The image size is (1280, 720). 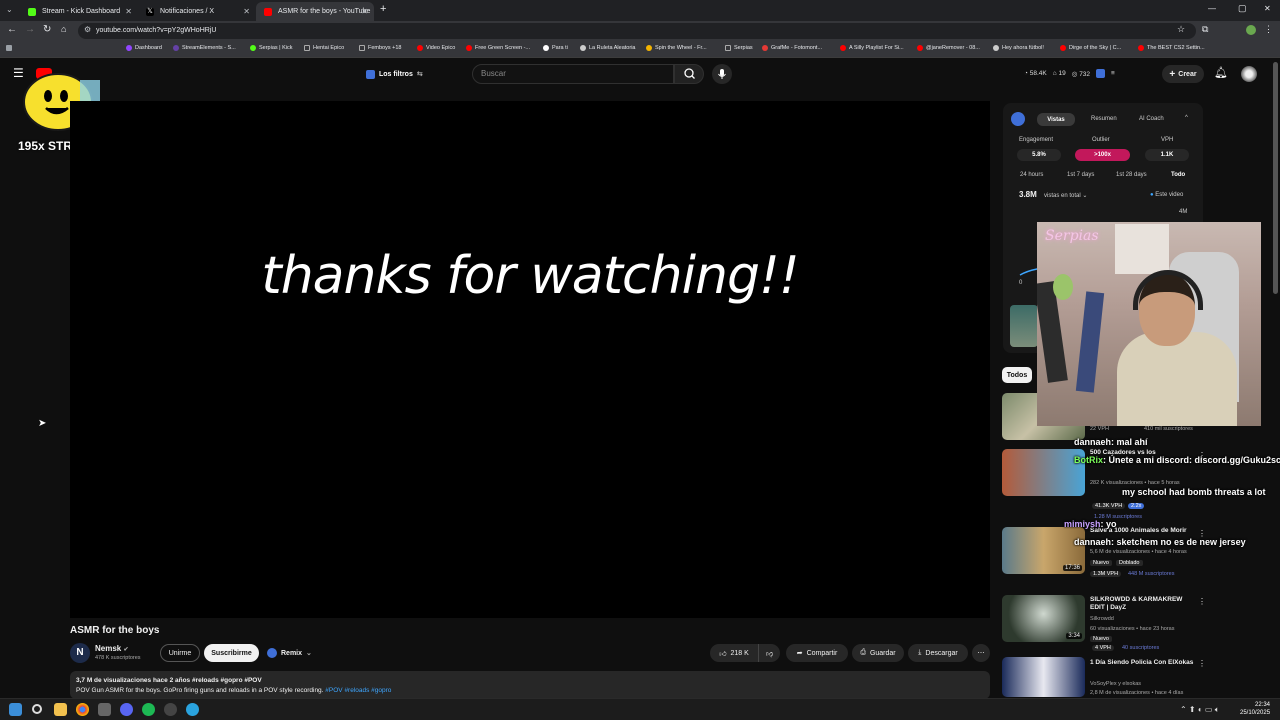 What do you see at coordinates (383, 9) in the screenshot?
I see `new-tab-button: +` at bounding box center [383, 9].